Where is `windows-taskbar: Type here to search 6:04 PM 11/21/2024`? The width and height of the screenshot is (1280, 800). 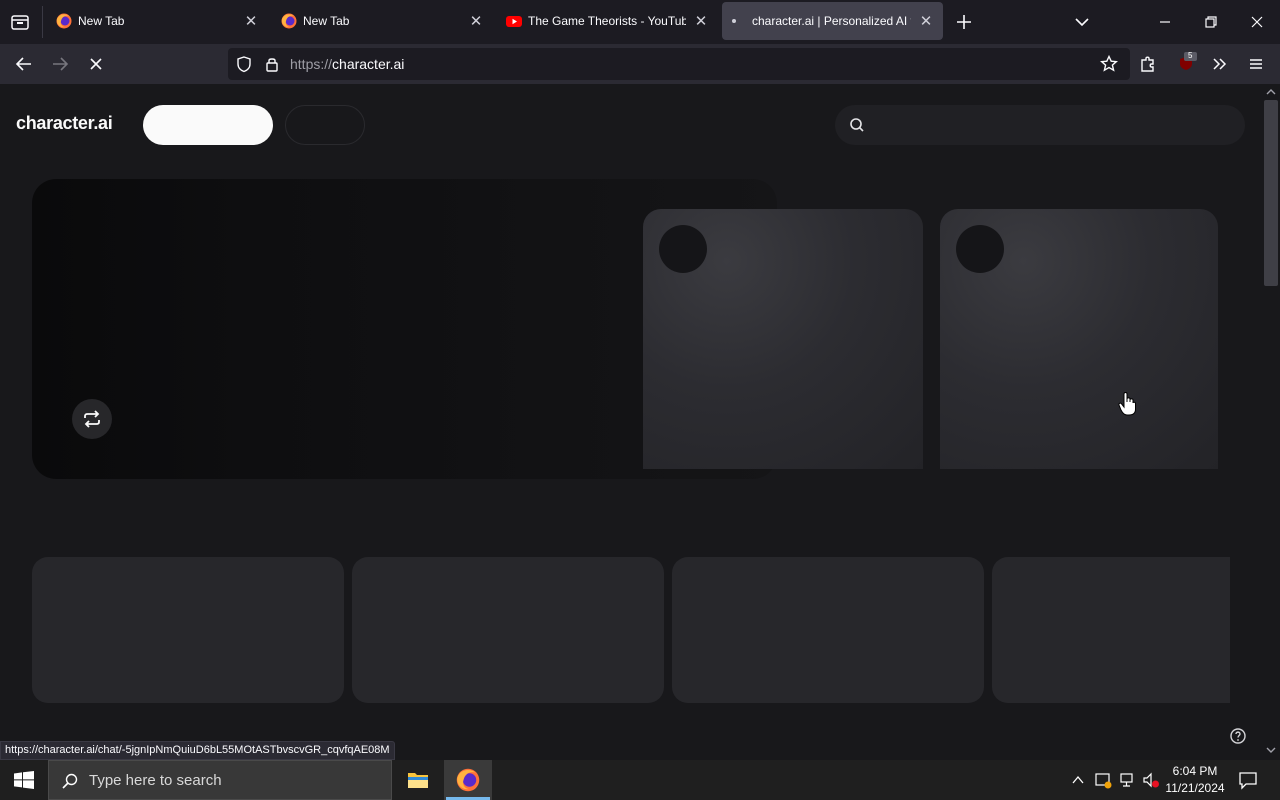 windows-taskbar: Type here to search 6:04 PM 11/21/2024 is located at coordinates (640, 780).